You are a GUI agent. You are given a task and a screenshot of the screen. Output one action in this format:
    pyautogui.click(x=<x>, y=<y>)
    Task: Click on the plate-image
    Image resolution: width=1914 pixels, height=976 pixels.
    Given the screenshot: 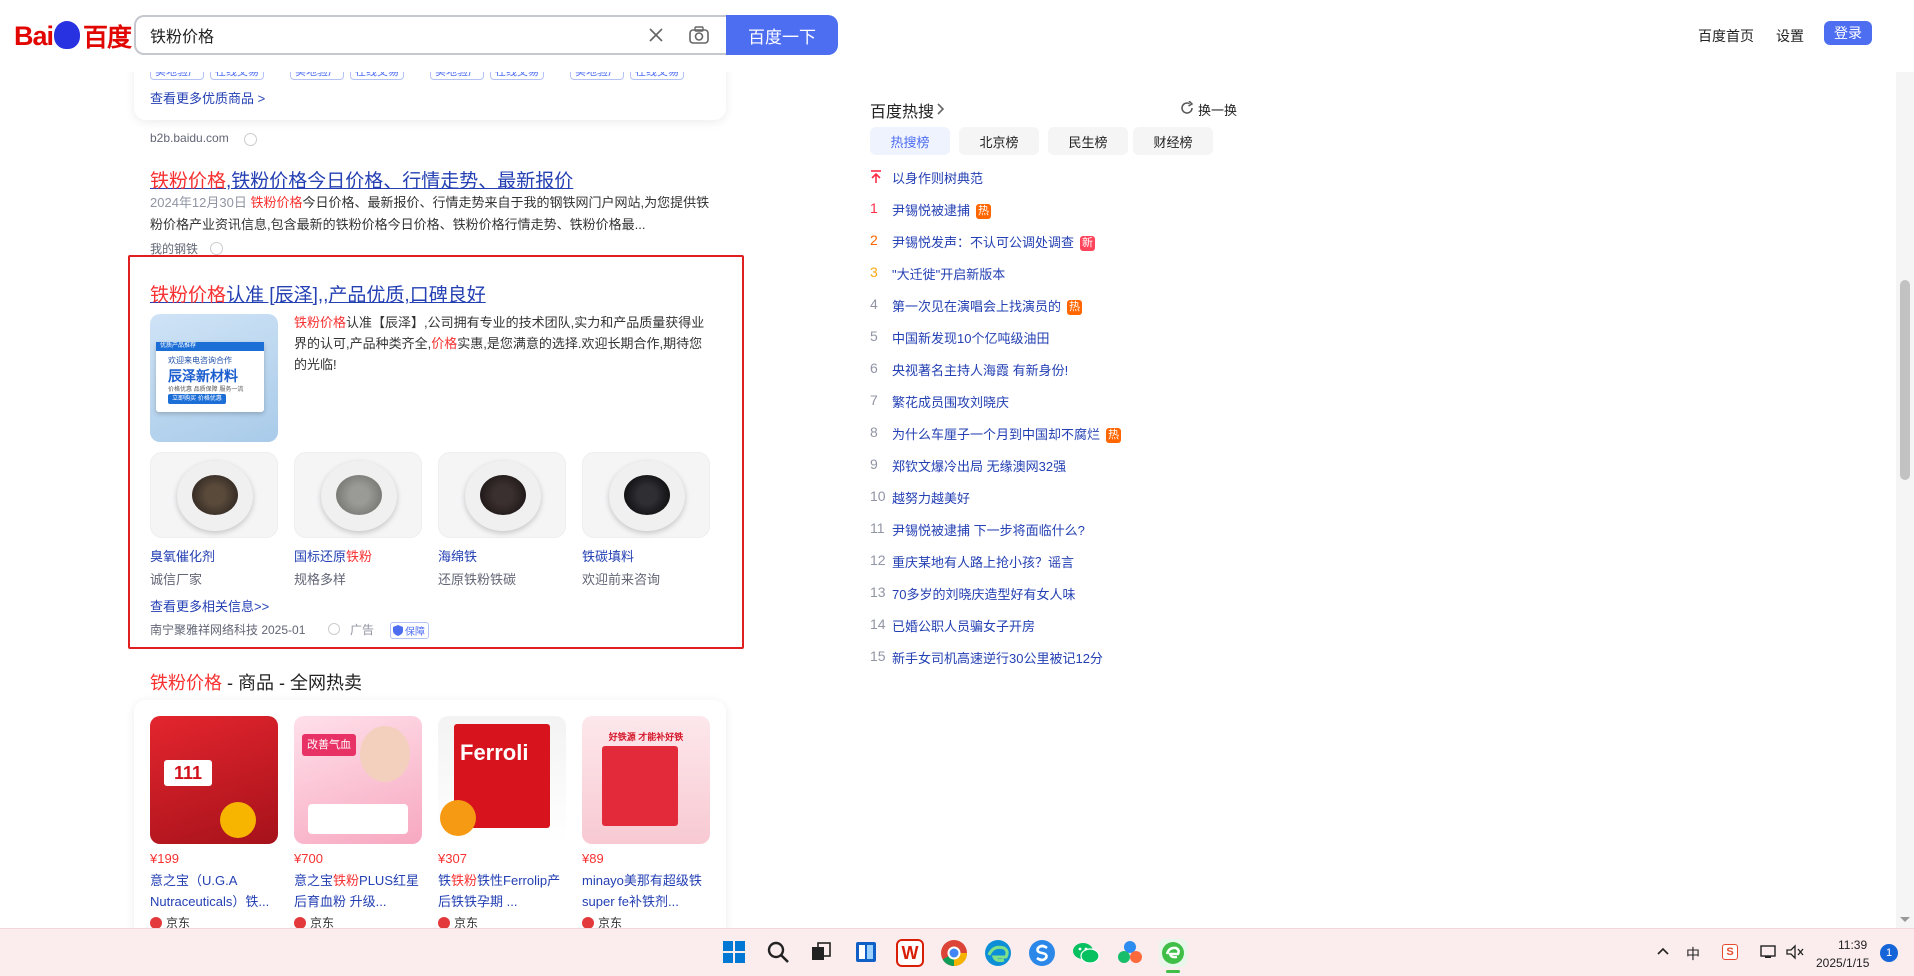 What is the action you would take?
    pyautogui.click(x=215, y=496)
    